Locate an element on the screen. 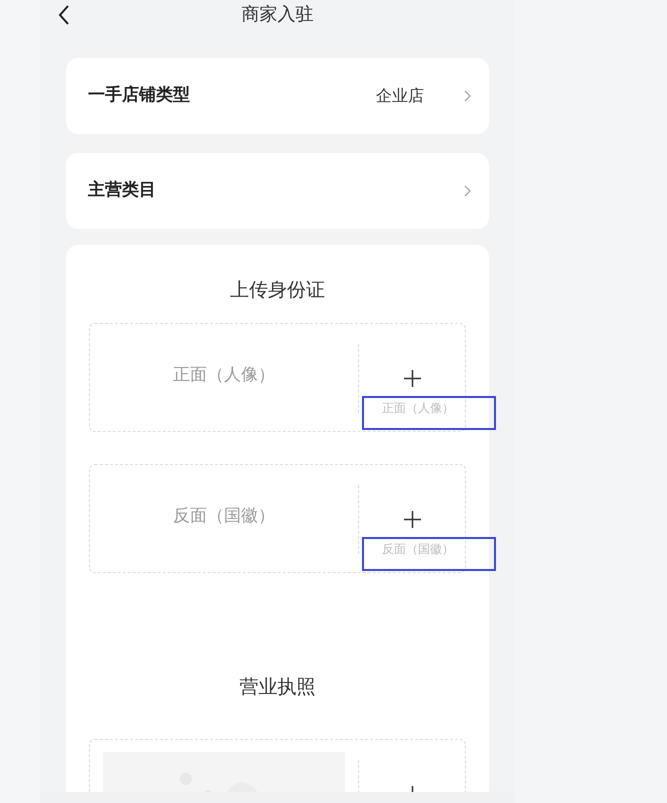 The width and height of the screenshot is (667, 803). page-title: 商家入驻 is located at coordinates (278, 14).